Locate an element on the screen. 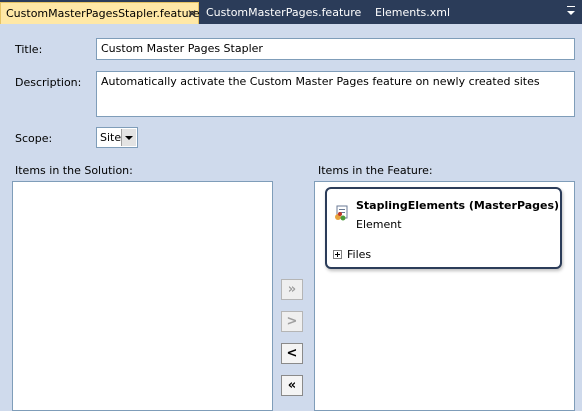  tab-label: CustomMasterPages.feature is located at coordinates (284, 12).